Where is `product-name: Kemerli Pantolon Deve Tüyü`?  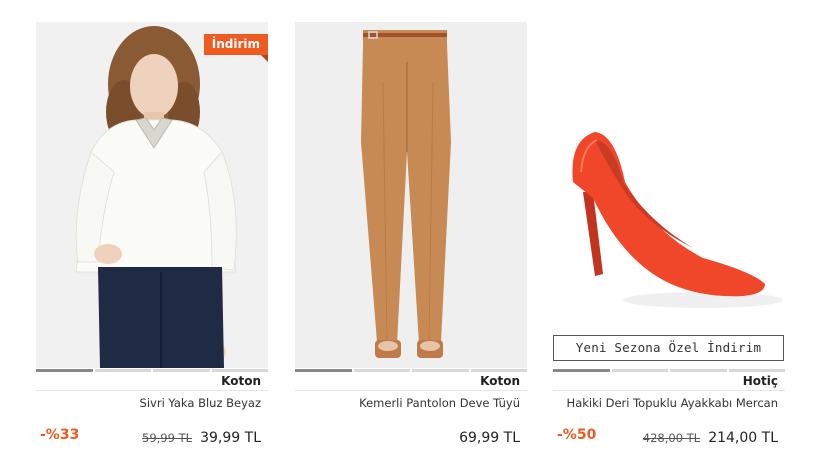 product-name: Kemerli Pantolon Deve Tüyü is located at coordinates (439, 403).